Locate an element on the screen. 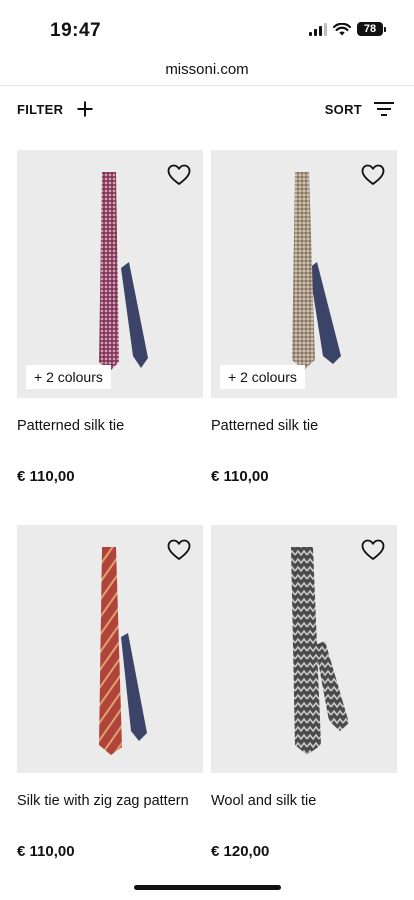 This screenshot has height=900, width=414. sort-button: SORT is located at coordinates (359, 109).